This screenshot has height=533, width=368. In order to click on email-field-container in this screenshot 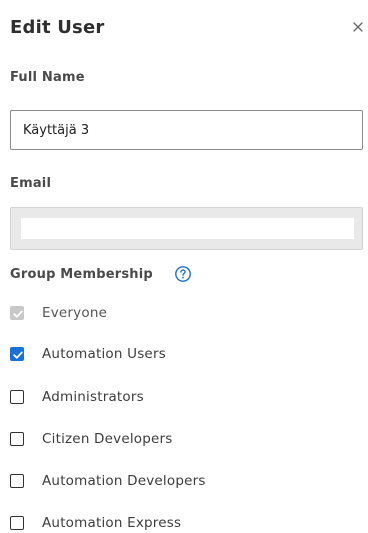, I will do `click(186, 228)`.